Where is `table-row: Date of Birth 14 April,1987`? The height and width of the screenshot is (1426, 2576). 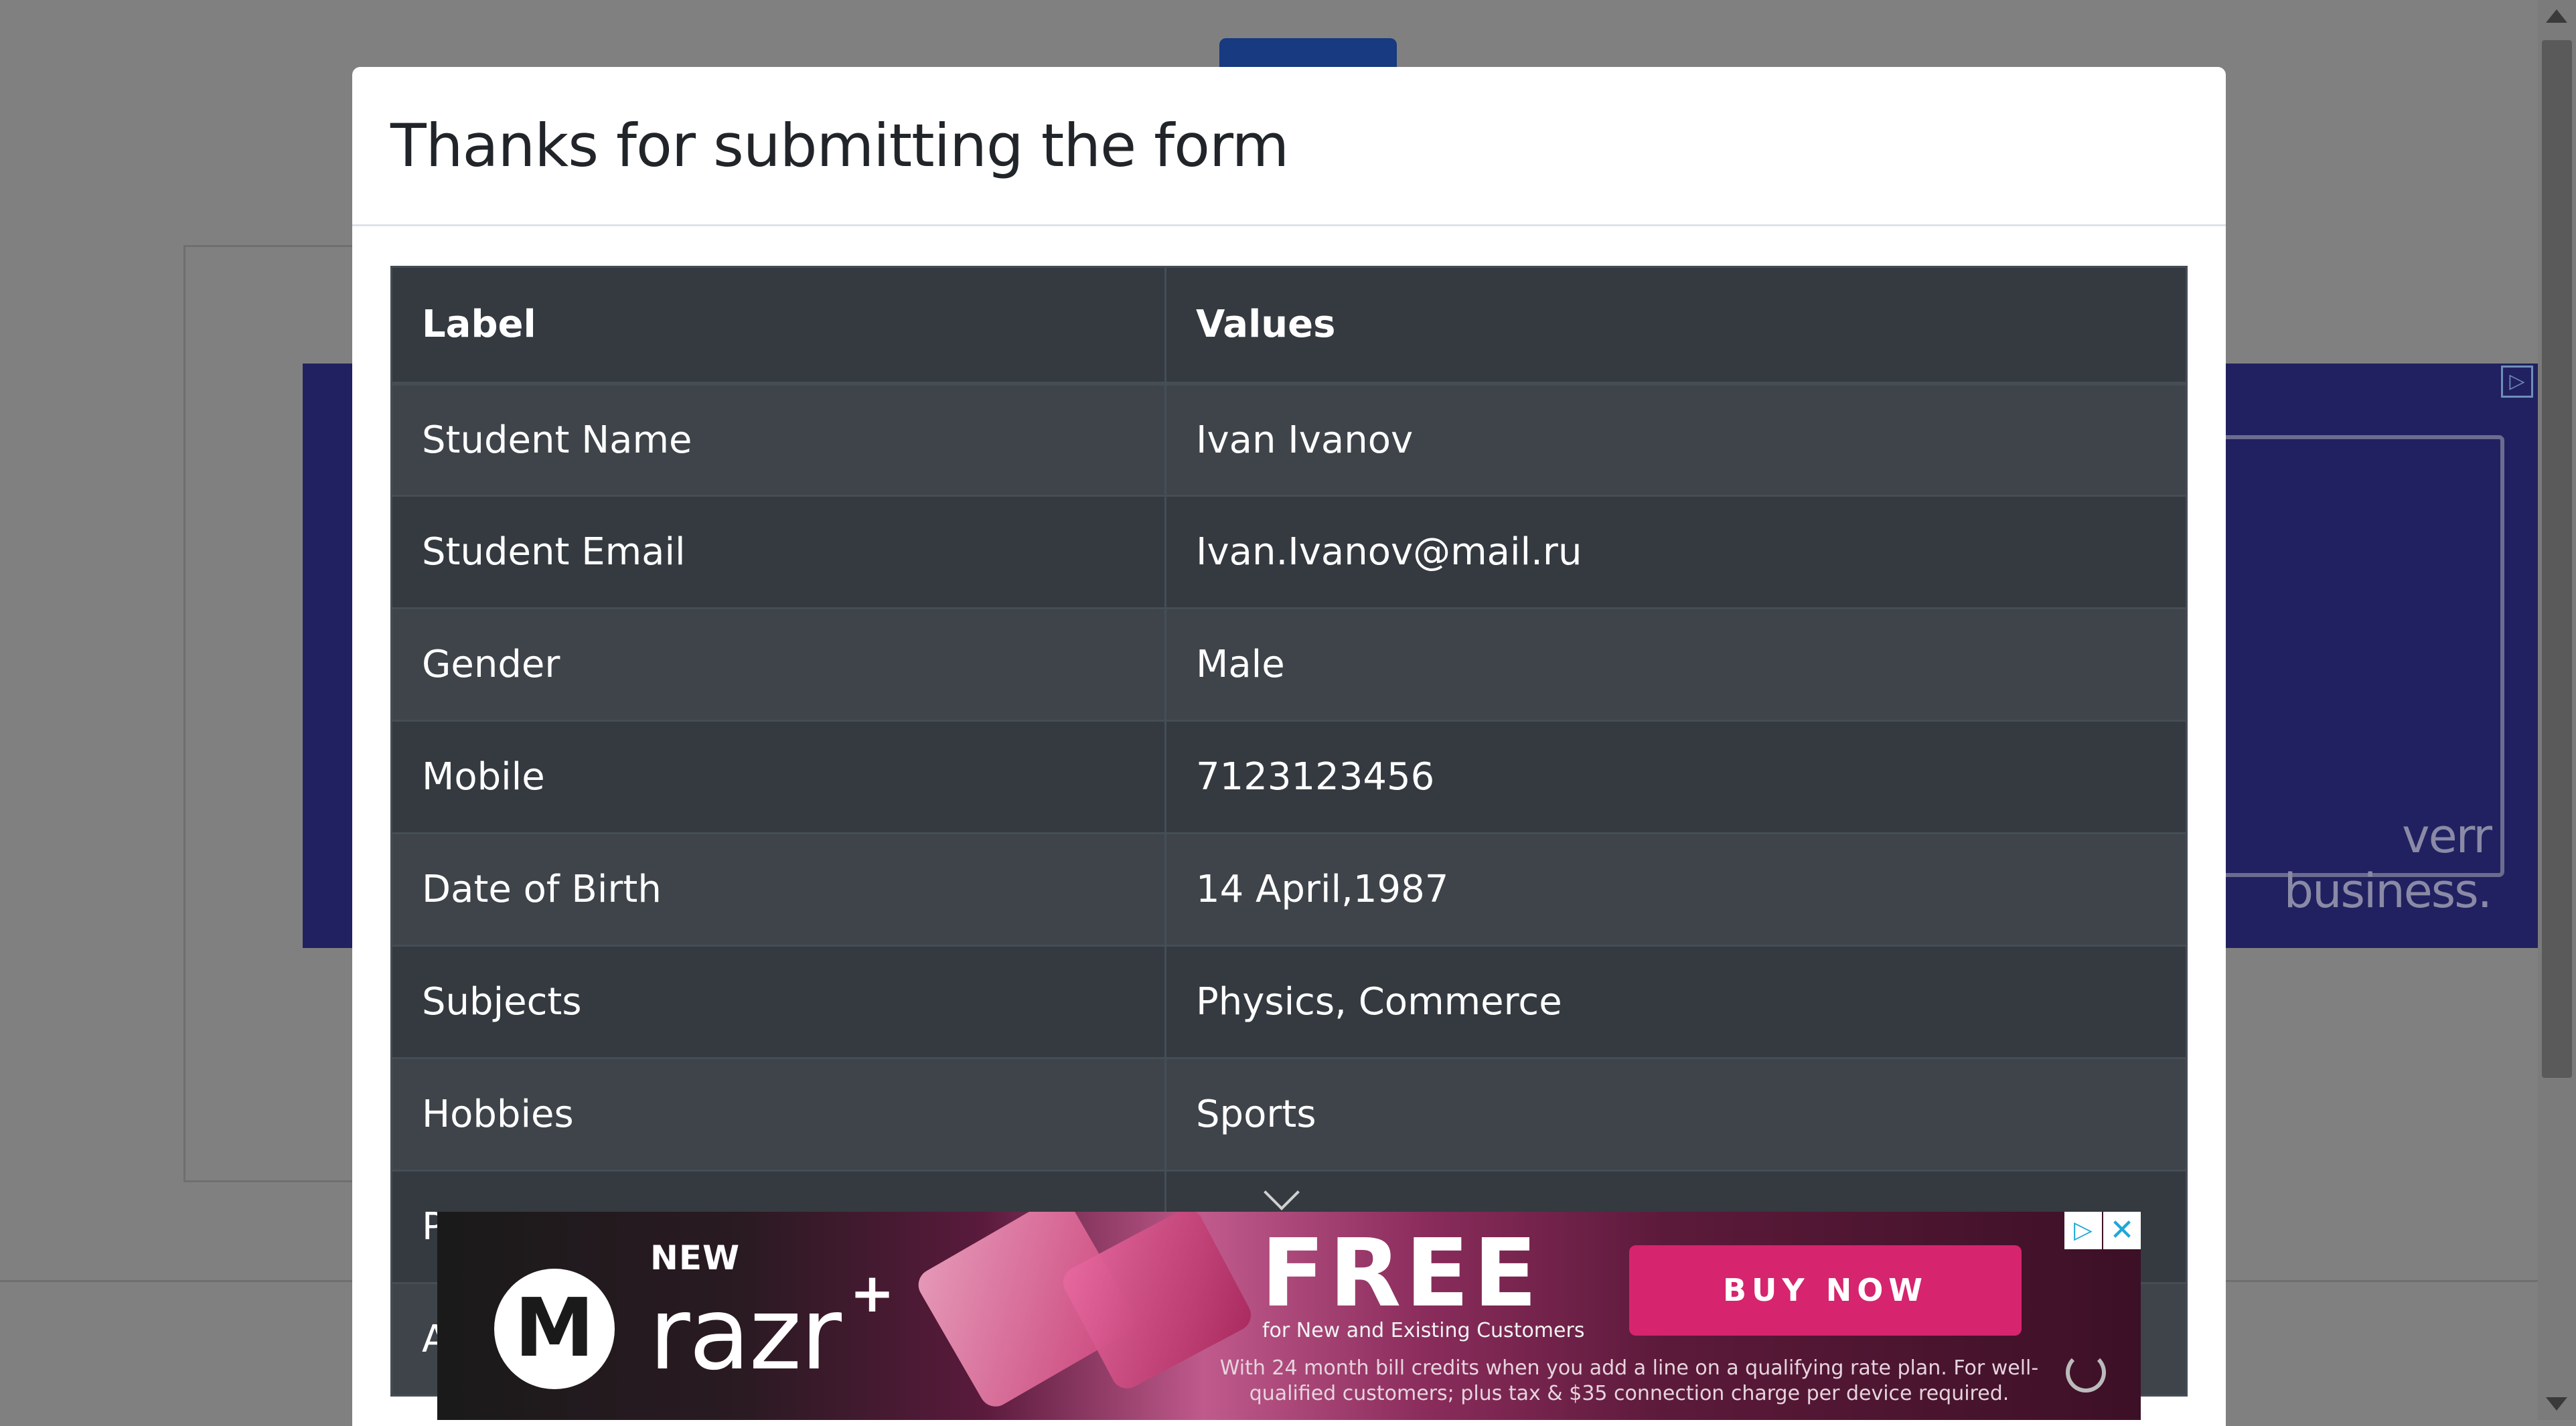
table-row: Date of Birth 14 April,1987 is located at coordinates (1289, 889).